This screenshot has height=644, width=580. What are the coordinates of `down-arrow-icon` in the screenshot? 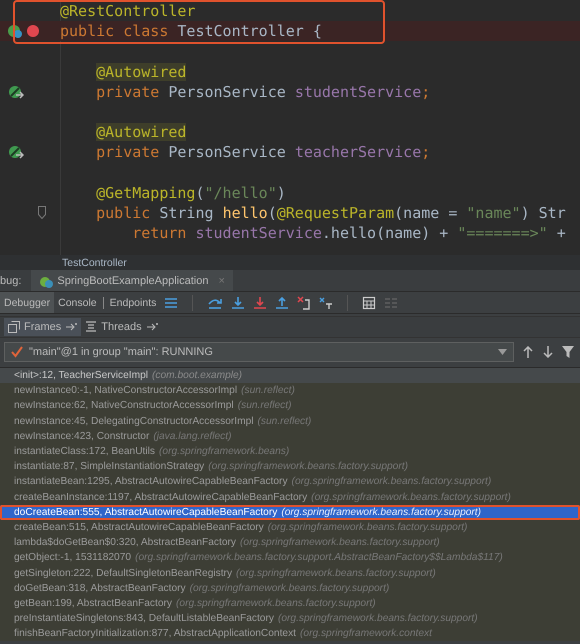 It's located at (548, 352).